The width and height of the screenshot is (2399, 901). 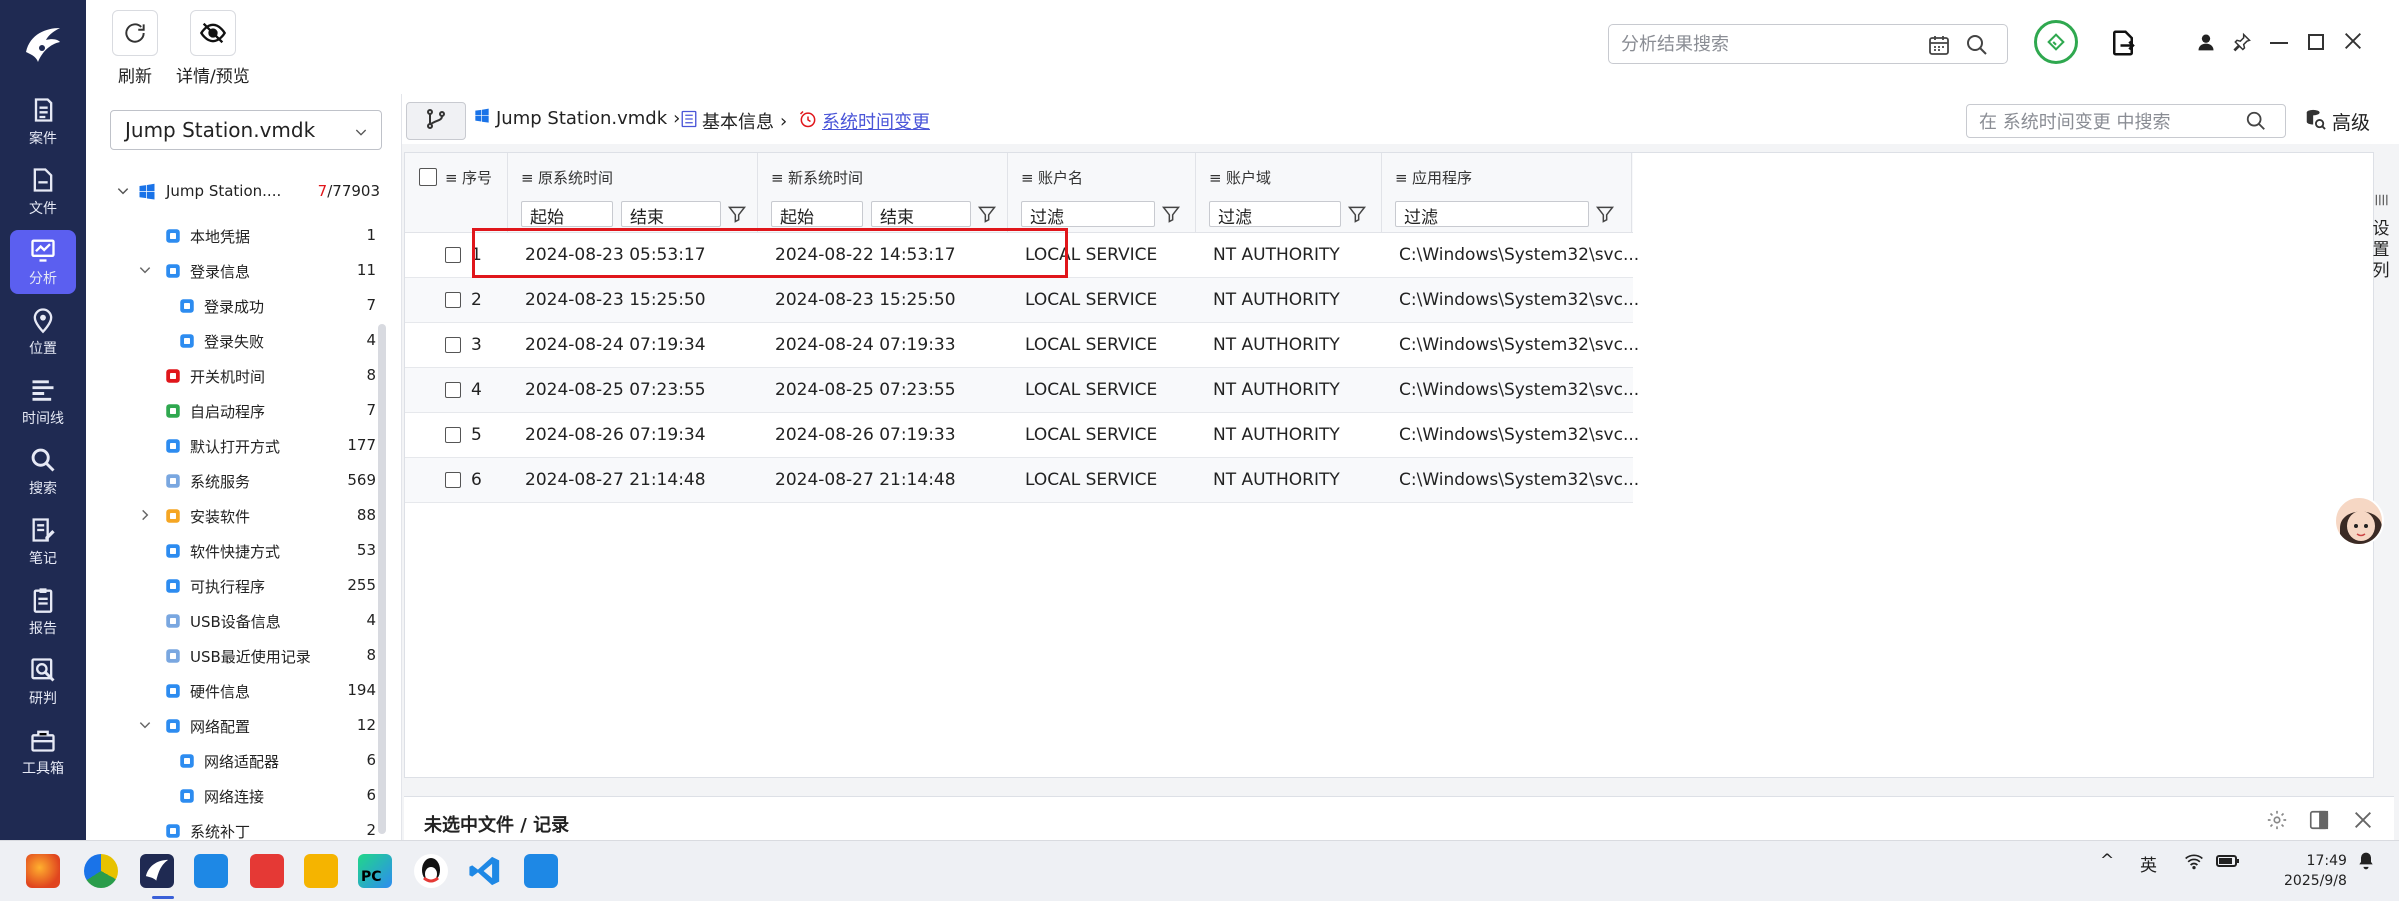 I want to click on pin-icon, so click(x=2242, y=44).